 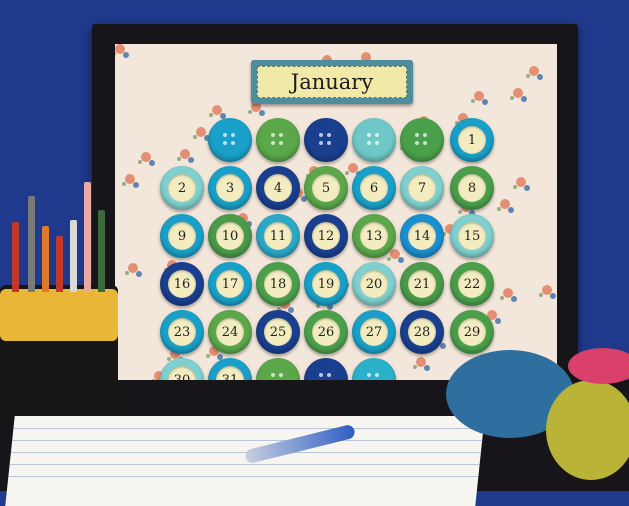 I want to click on day-number: 25, so click(x=278, y=332).